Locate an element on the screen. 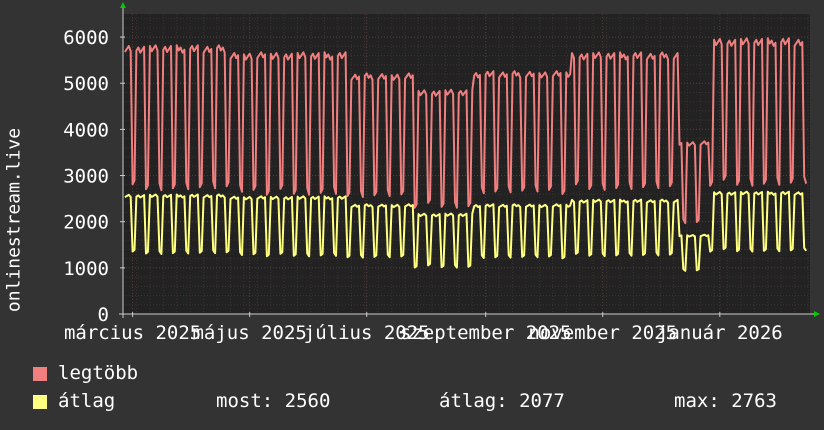 The image size is (824, 430). y-axis-label: onlinestream.live is located at coordinates (14, 220).